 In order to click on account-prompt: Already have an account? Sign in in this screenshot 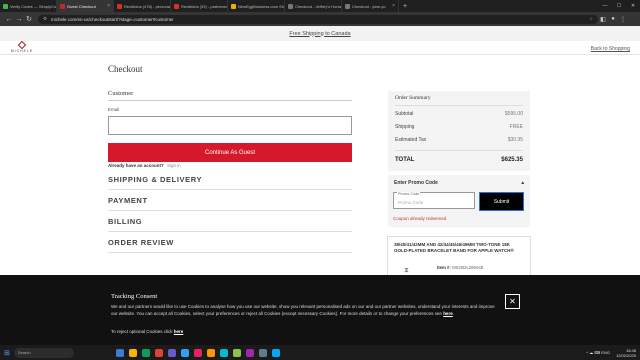, I will do `click(144, 165)`.